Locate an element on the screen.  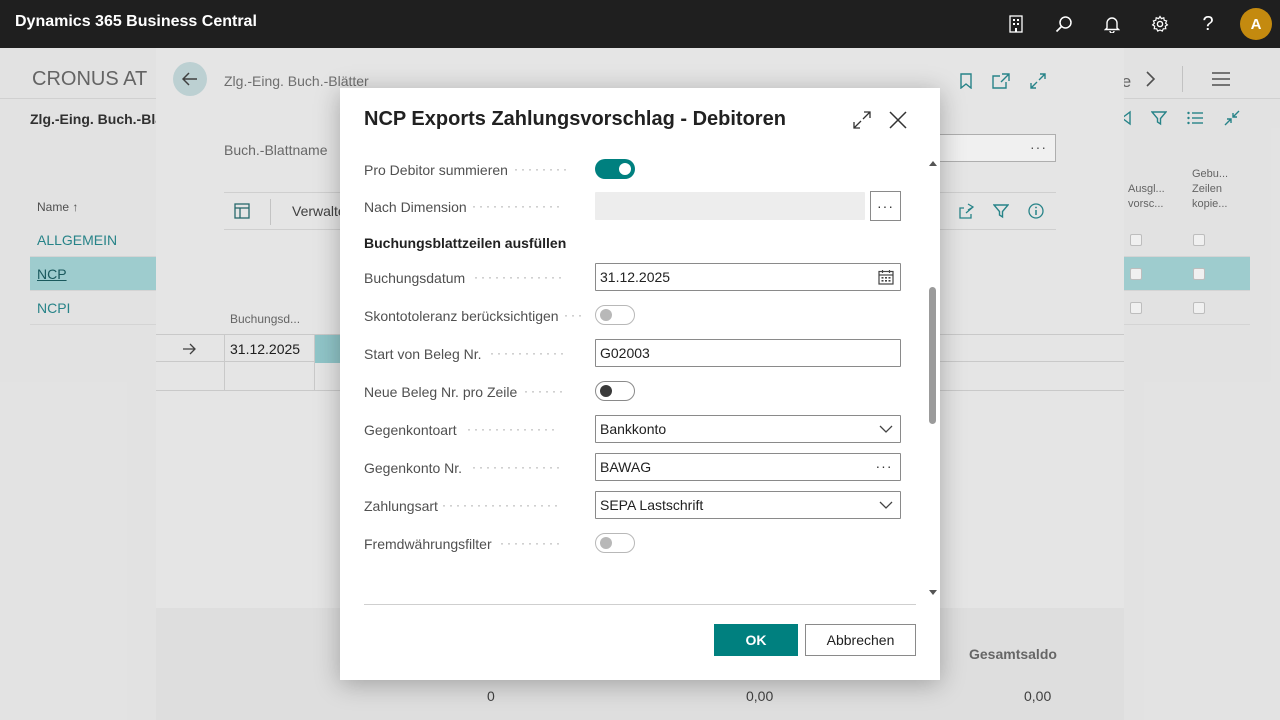
assist-edit-button: ··· is located at coordinates (885, 206).